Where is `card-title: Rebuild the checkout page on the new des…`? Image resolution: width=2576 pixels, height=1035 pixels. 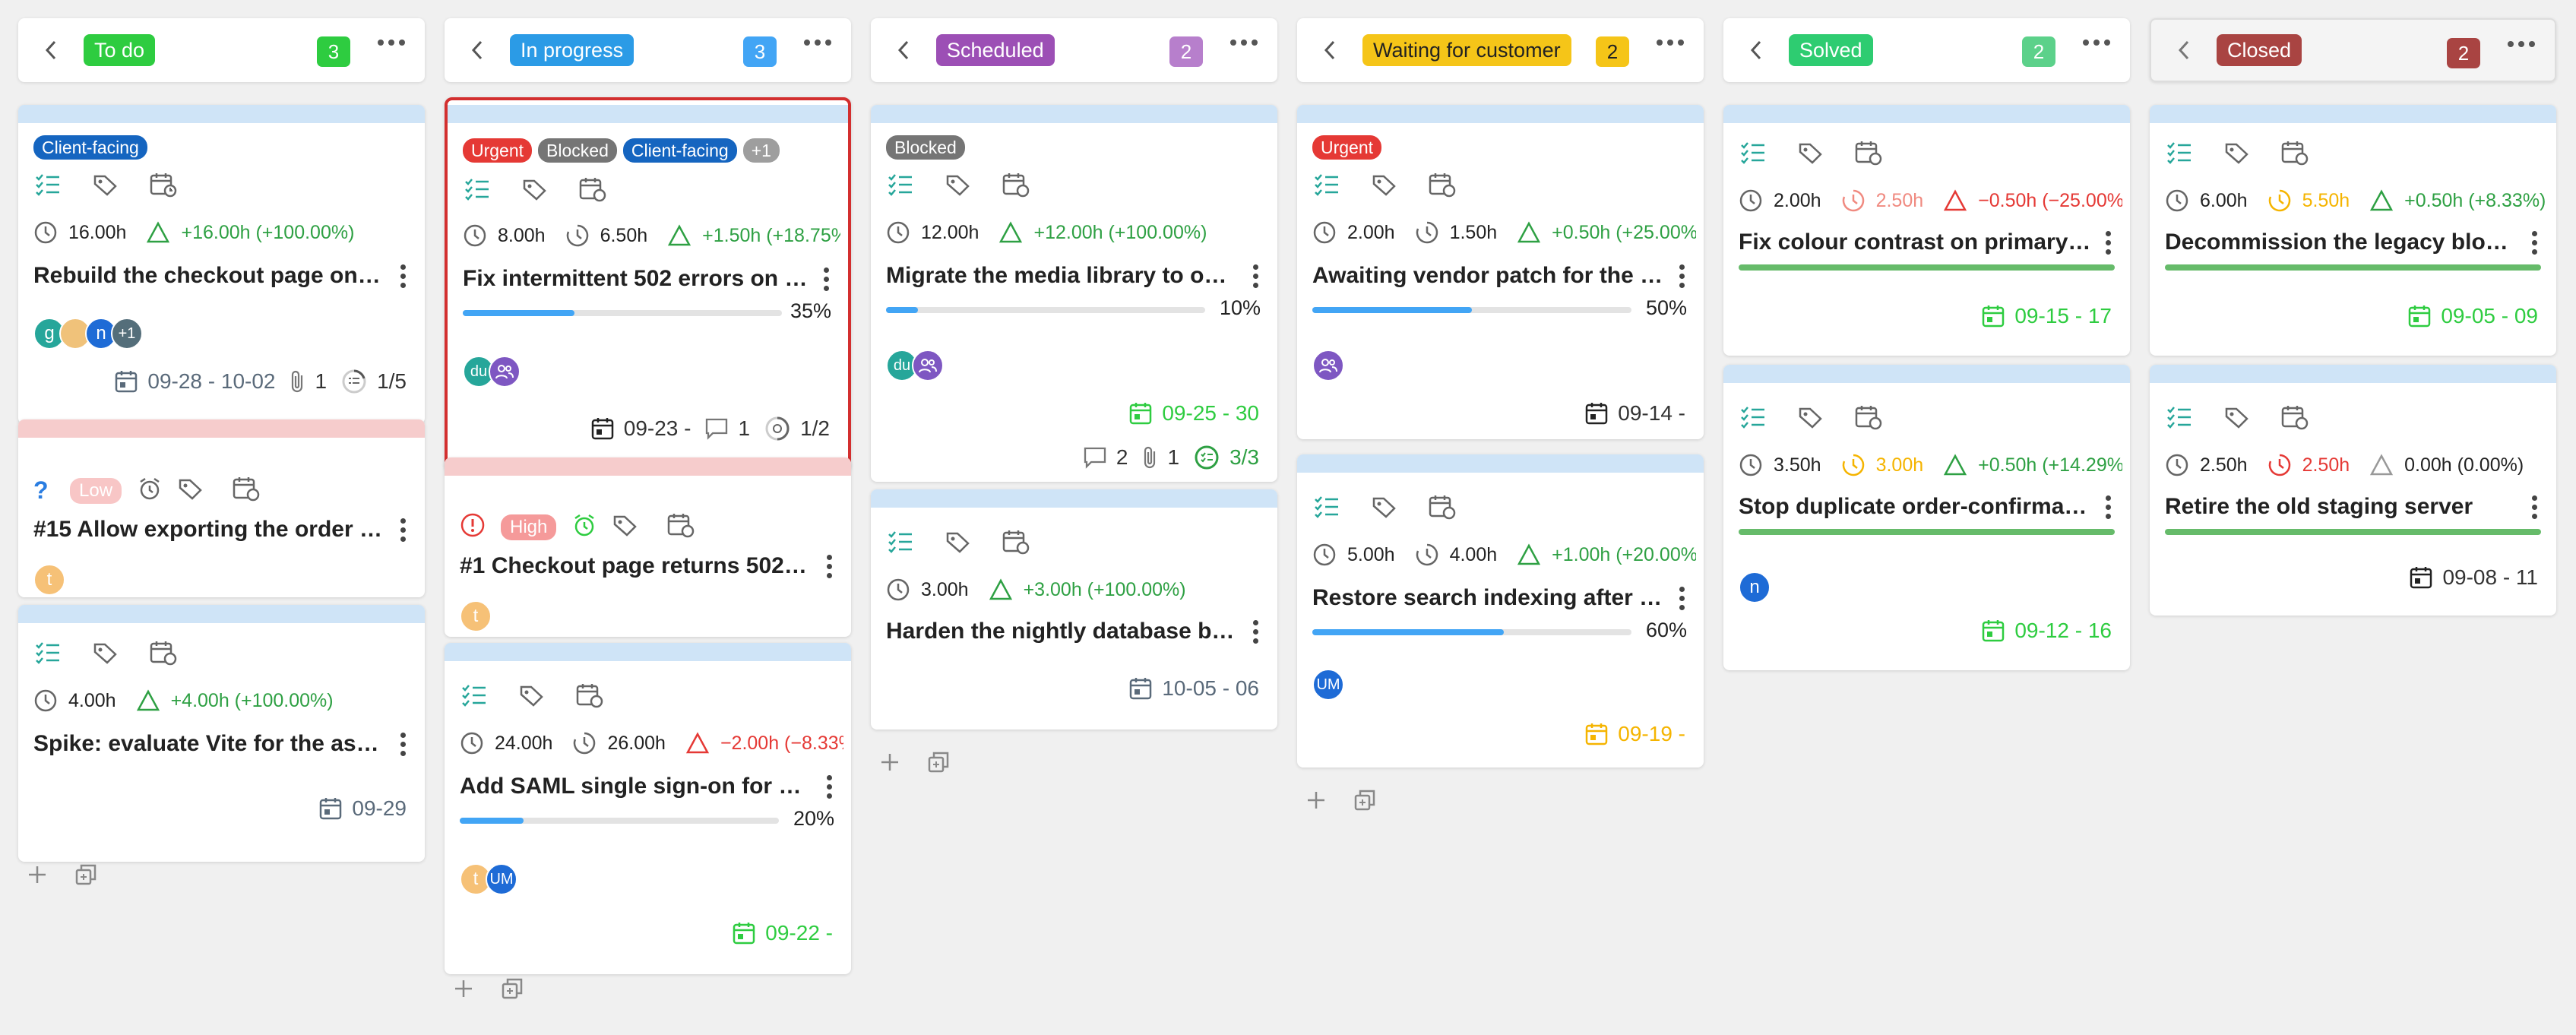 card-title: Rebuild the checkout page on the new des… is located at coordinates (210, 276).